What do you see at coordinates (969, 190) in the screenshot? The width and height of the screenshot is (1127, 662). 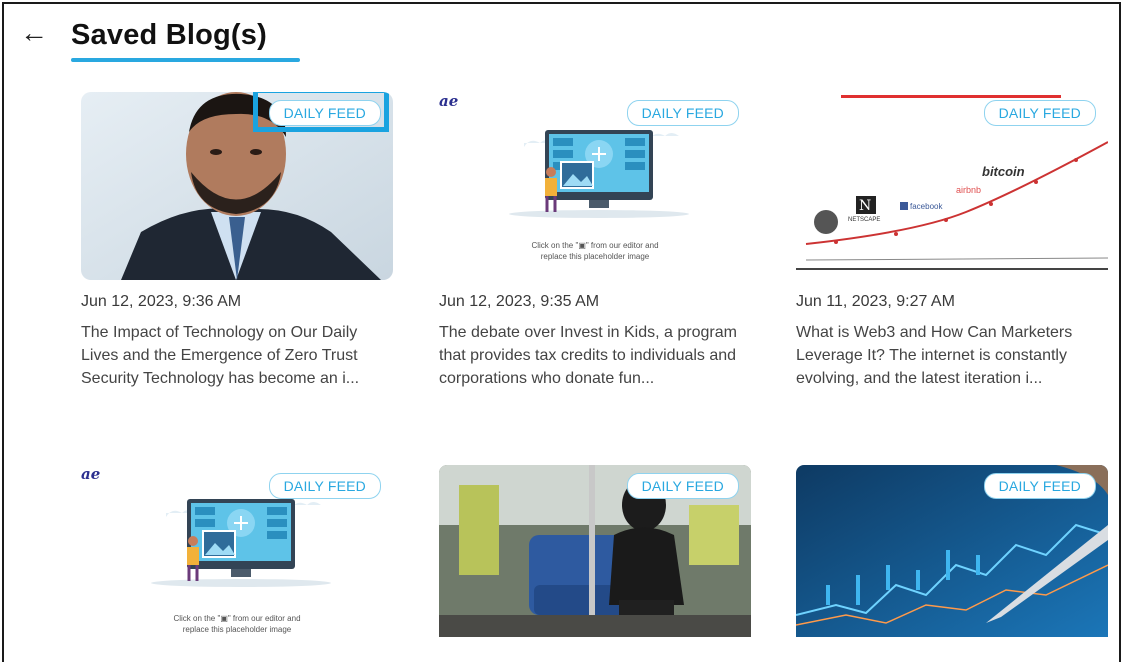 I see `airbnb-label: airbnb` at bounding box center [969, 190].